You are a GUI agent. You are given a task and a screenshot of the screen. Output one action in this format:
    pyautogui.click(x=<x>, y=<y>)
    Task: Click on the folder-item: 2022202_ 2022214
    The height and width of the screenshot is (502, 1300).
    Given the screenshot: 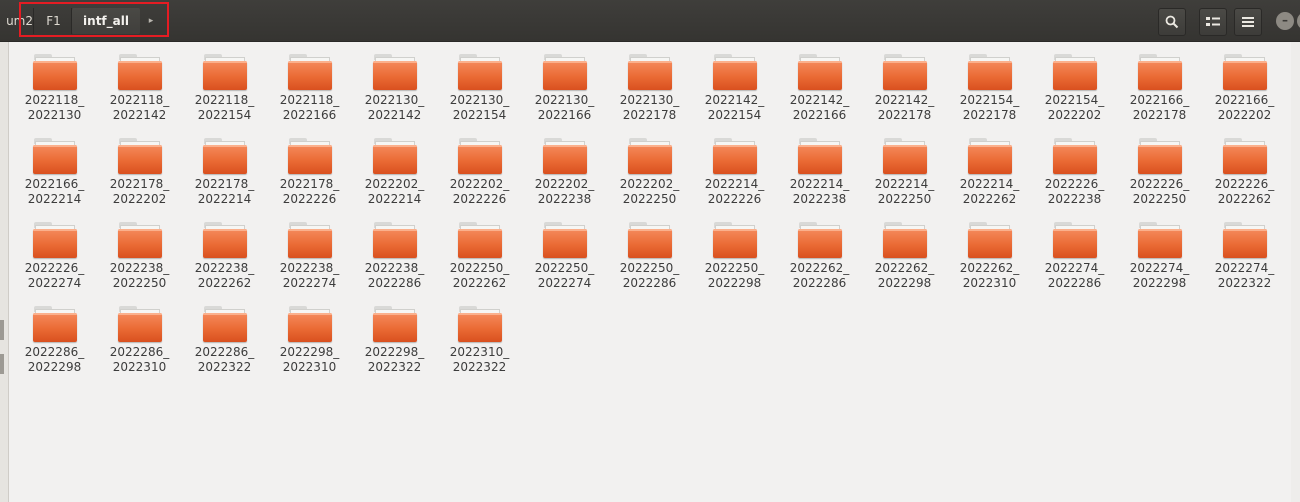 What is the action you would take?
    pyautogui.click(x=394, y=174)
    